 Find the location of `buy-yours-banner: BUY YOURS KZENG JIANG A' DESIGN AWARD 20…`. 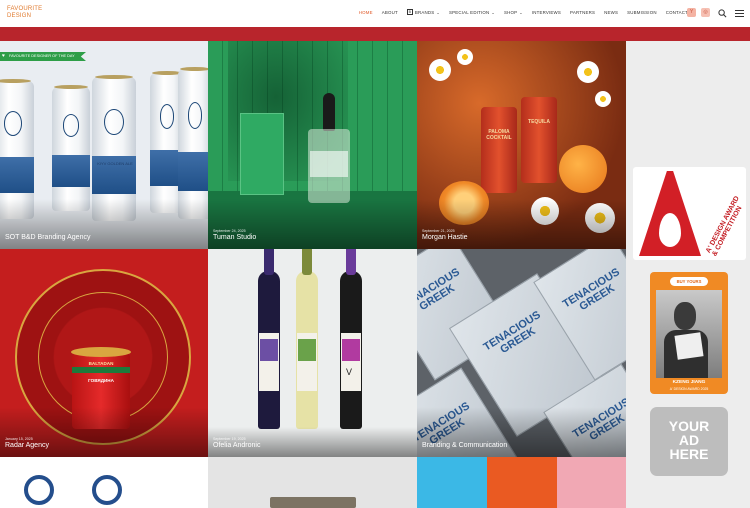

buy-yours-banner: BUY YOURS KZENG JIANG A' DESIGN AWARD 20… is located at coordinates (689, 333).